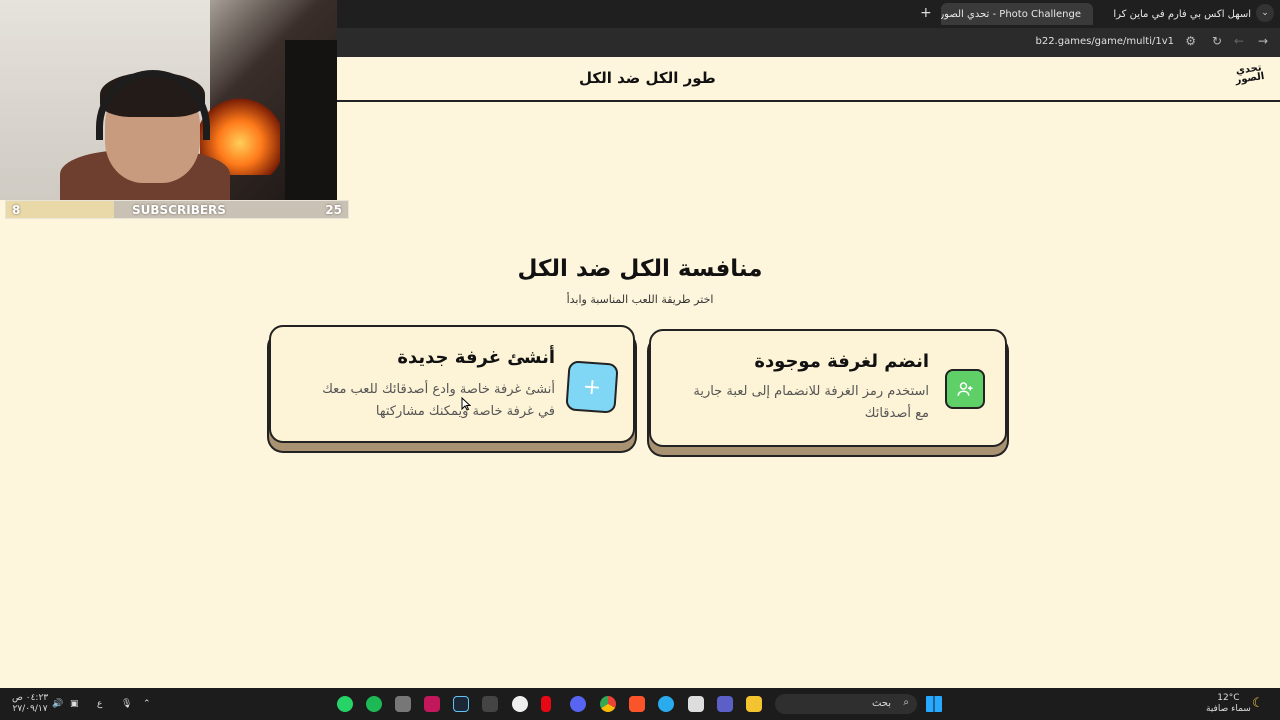 This screenshot has width=1280, height=720. What do you see at coordinates (1190, 41) in the screenshot?
I see `site-settings-icon: ⚙` at bounding box center [1190, 41].